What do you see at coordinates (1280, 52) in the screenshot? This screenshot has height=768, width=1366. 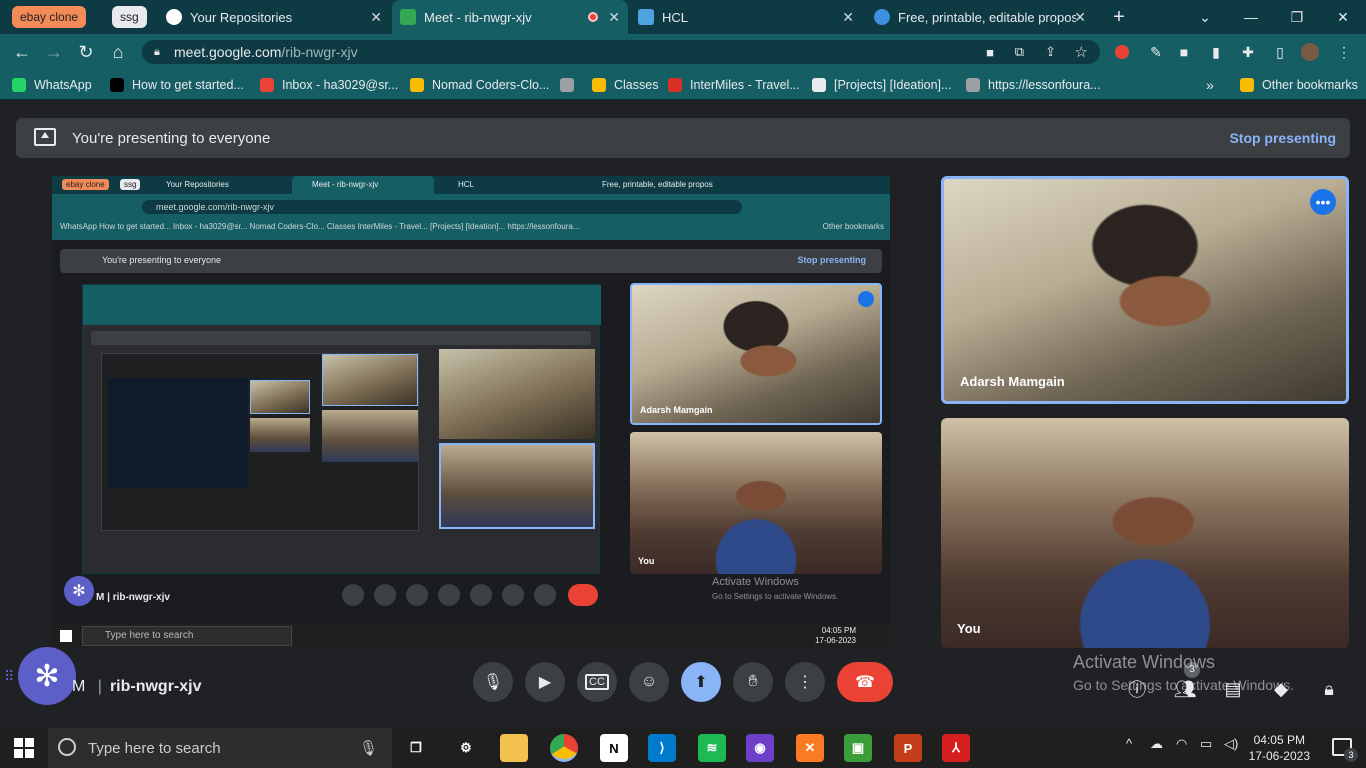 I see `side-panel-icon: ▯` at bounding box center [1280, 52].